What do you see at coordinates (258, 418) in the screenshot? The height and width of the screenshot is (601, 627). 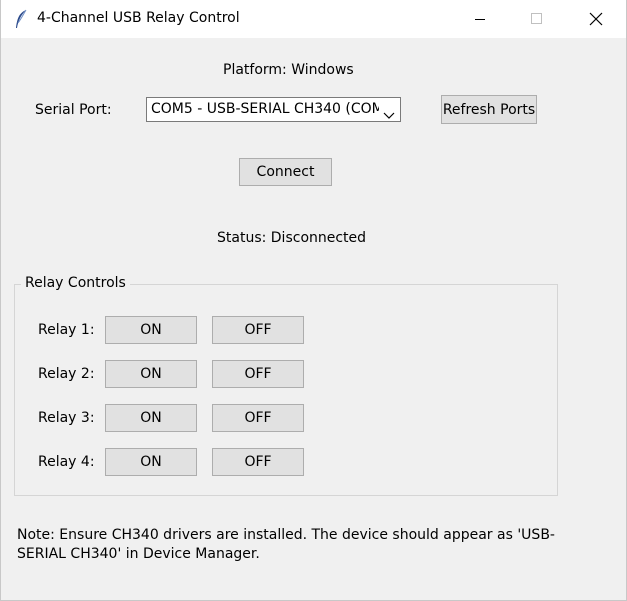 I see `relay-3-off-button: OFF` at bounding box center [258, 418].